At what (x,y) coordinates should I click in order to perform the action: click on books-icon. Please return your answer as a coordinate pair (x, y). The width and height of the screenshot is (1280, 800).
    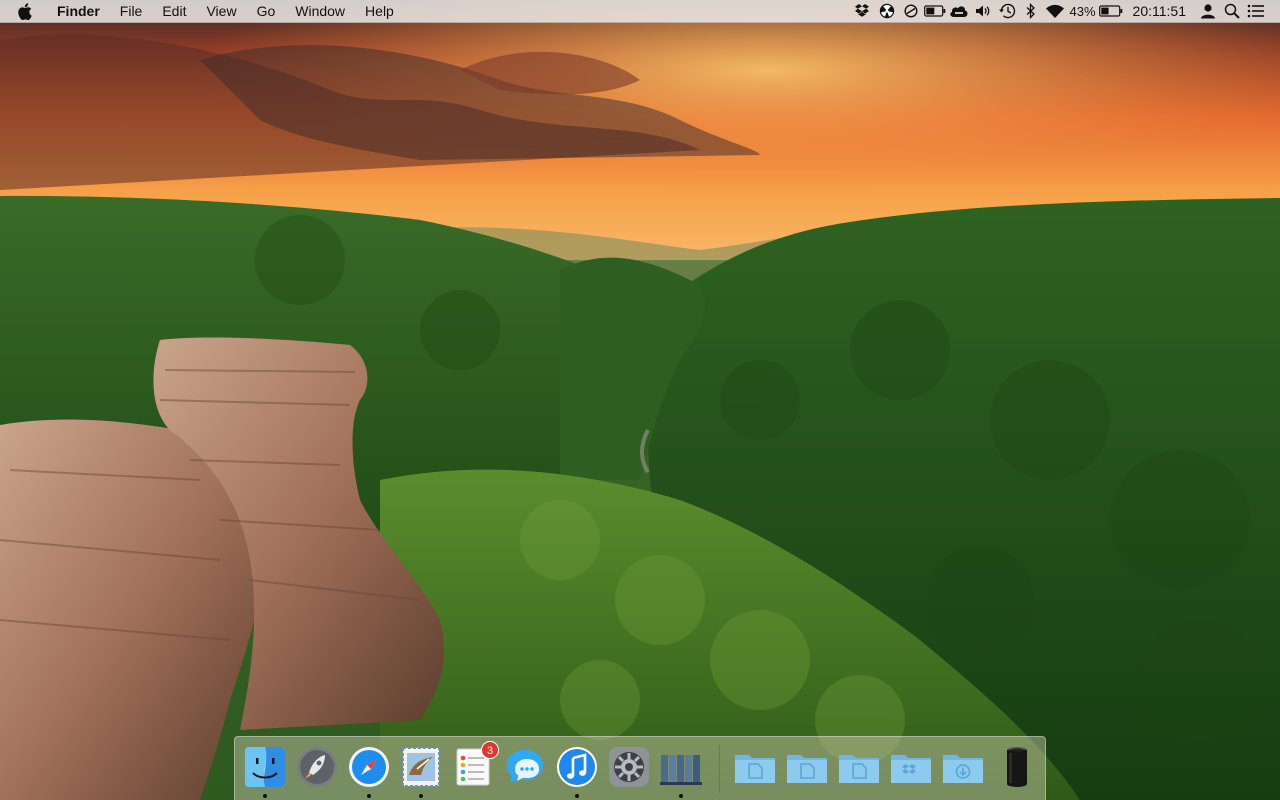
    Looking at the image, I should click on (681, 770).